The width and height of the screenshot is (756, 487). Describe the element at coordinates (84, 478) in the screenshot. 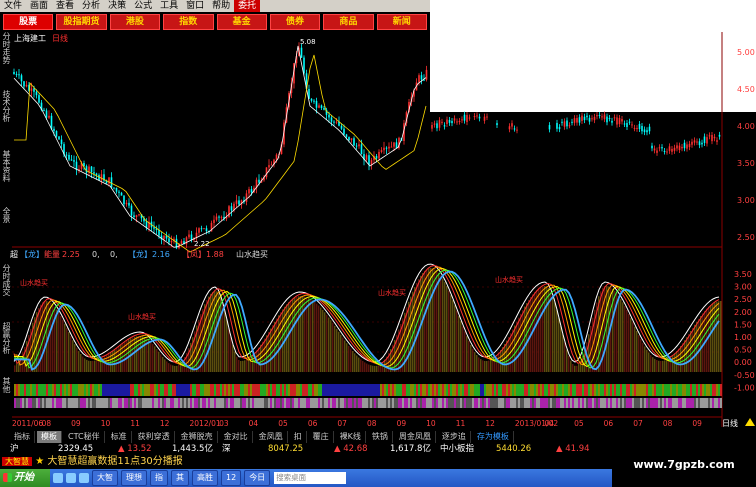

I see `quicklaunch-app-icon` at that location.